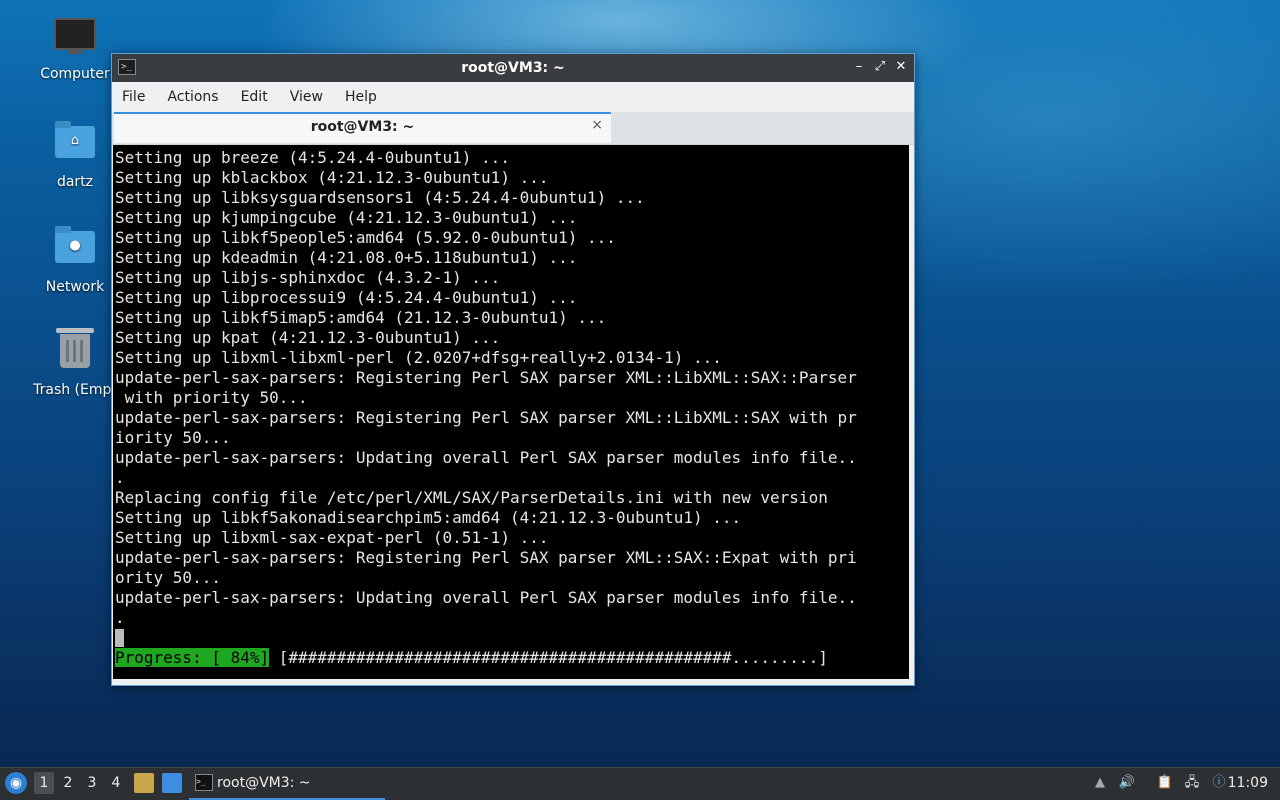  I want to click on menu-edit: Edit, so click(254, 97).